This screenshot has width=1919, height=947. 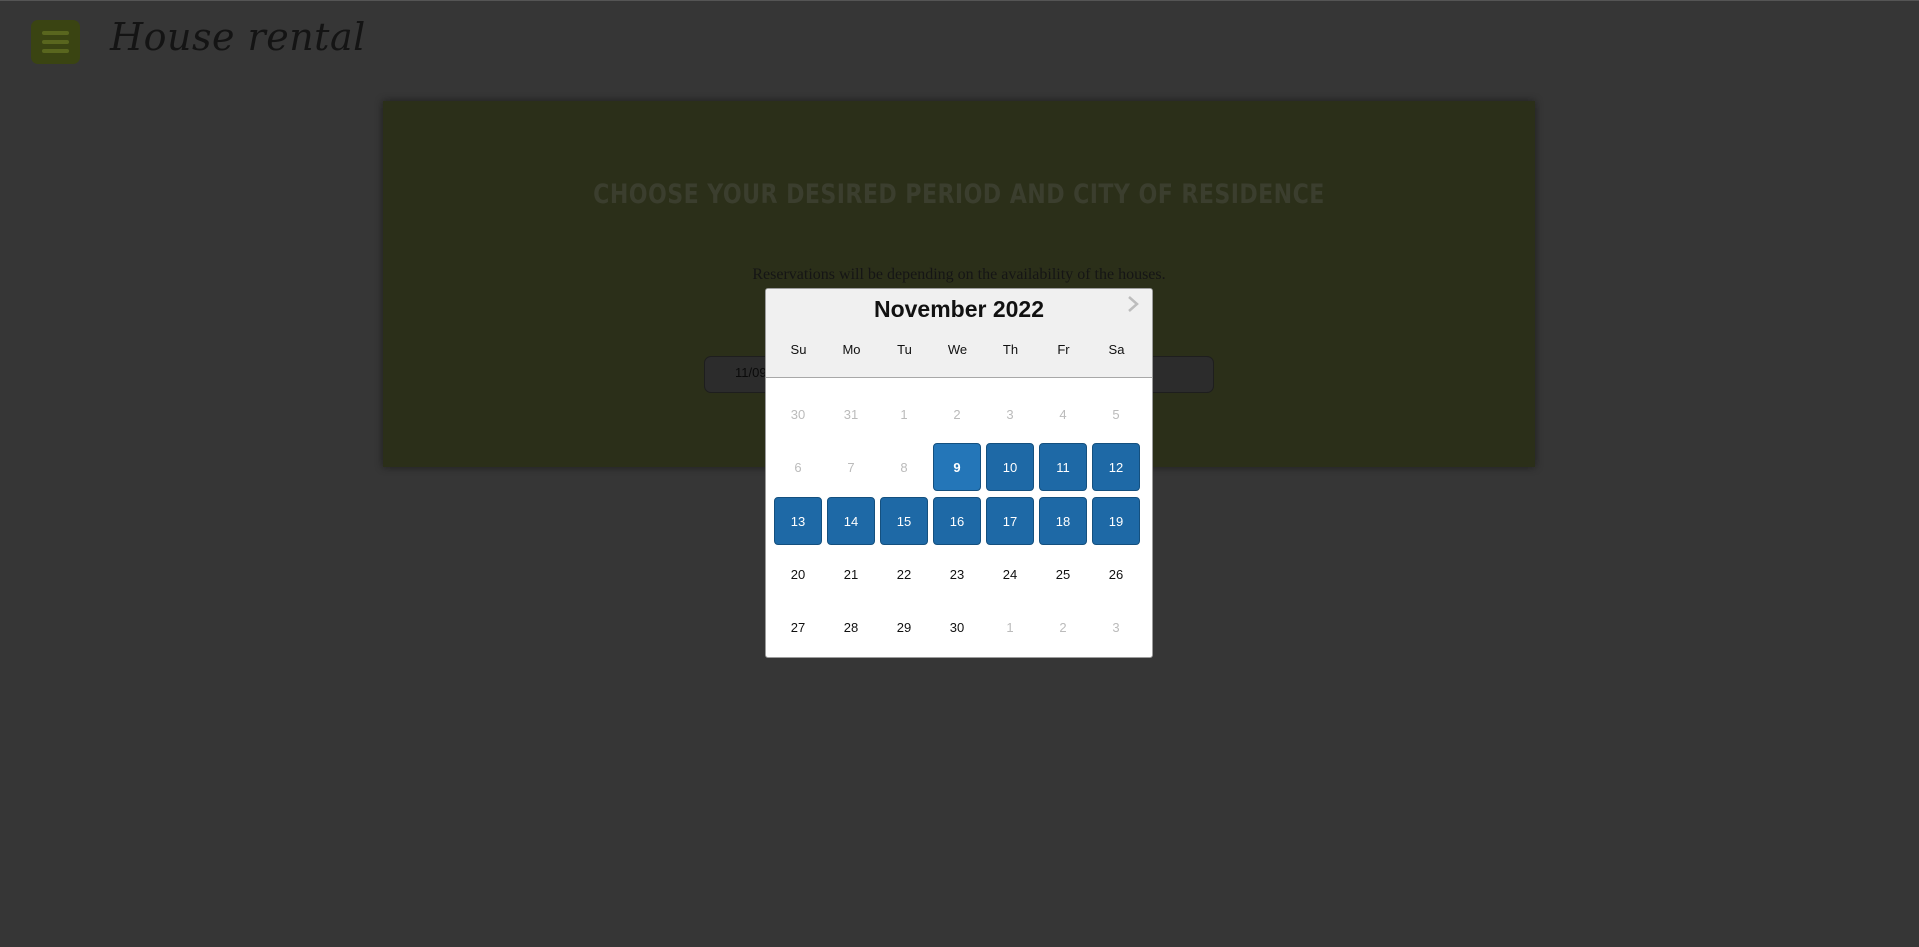 What do you see at coordinates (55, 33) in the screenshot?
I see `hamburger-menu-icon` at bounding box center [55, 33].